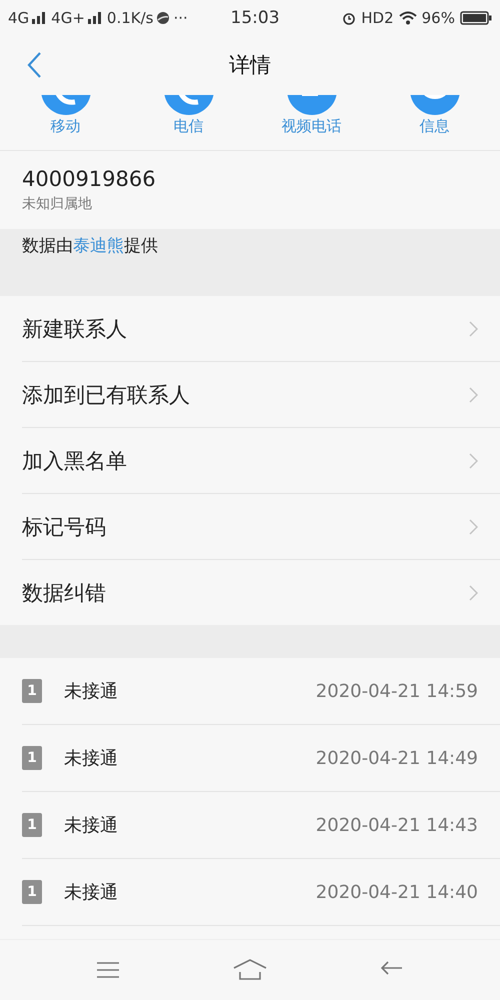  Describe the element at coordinates (163, 17) in the screenshot. I see `globe-icon` at that location.